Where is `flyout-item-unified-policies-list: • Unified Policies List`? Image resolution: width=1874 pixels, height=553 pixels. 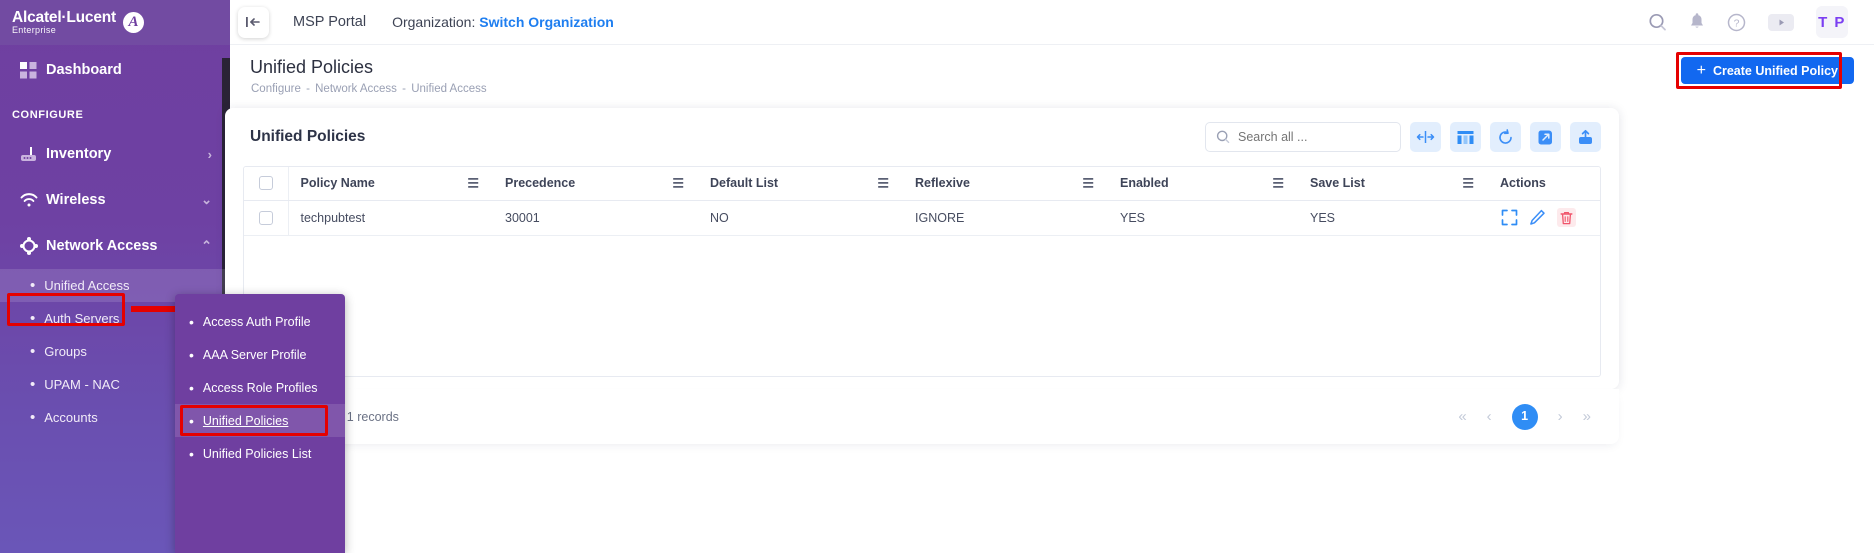 flyout-item-unified-policies-list: • Unified Policies List is located at coordinates (260, 453).